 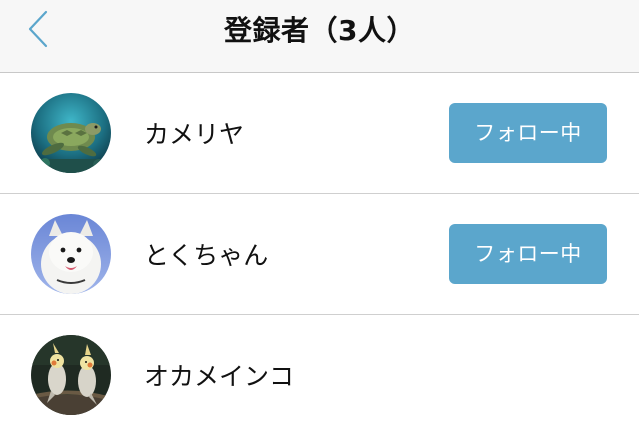 I want to click on white-dog-avatar-image, so click(x=71, y=254).